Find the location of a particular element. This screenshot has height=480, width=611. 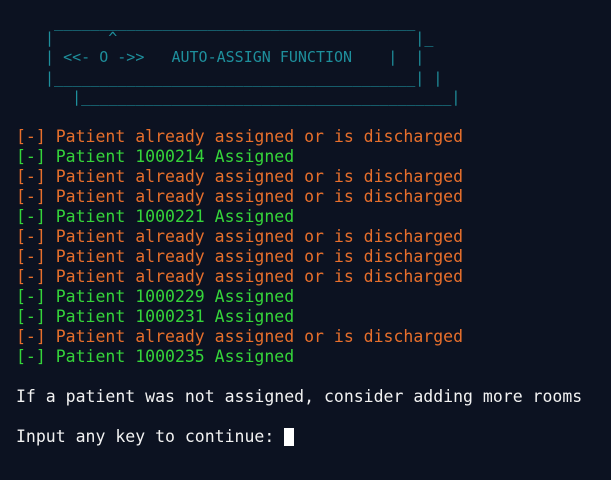

continue-prompt: Input any key to continue: is located at coordinates (155, 437).